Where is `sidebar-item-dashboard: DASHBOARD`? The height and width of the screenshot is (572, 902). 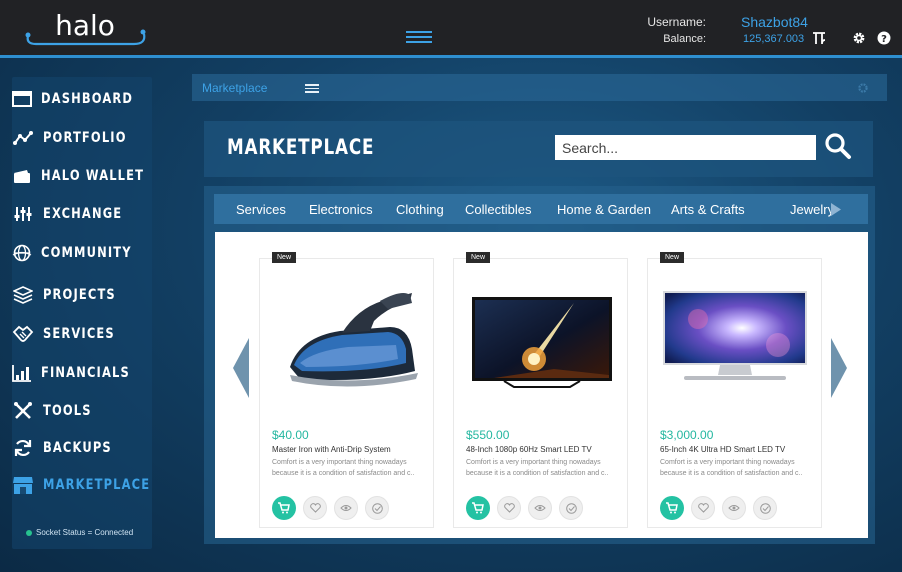
sidebar-item-dashboard: DASHBOARD is located at coordinates (80, 99).